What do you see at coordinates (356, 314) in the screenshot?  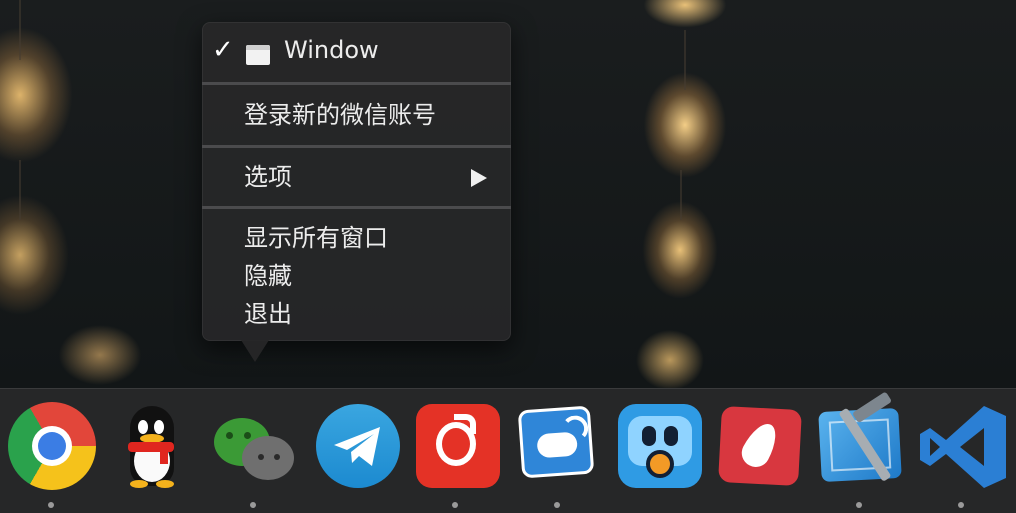 I see `menu-item-quit: 退出` at bounding box center [356, 314].